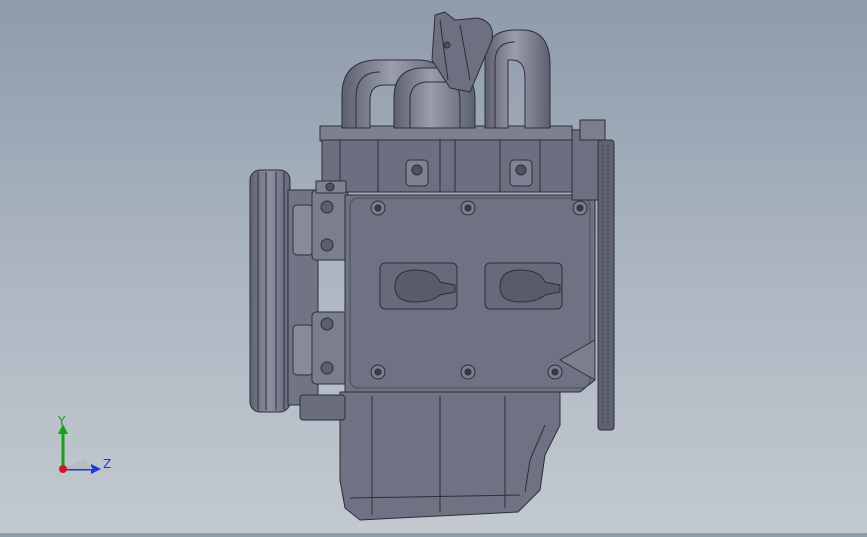 The height and width of the screenshot is (537, 867). I want to click on intake-runner-right, so click(517, 79).